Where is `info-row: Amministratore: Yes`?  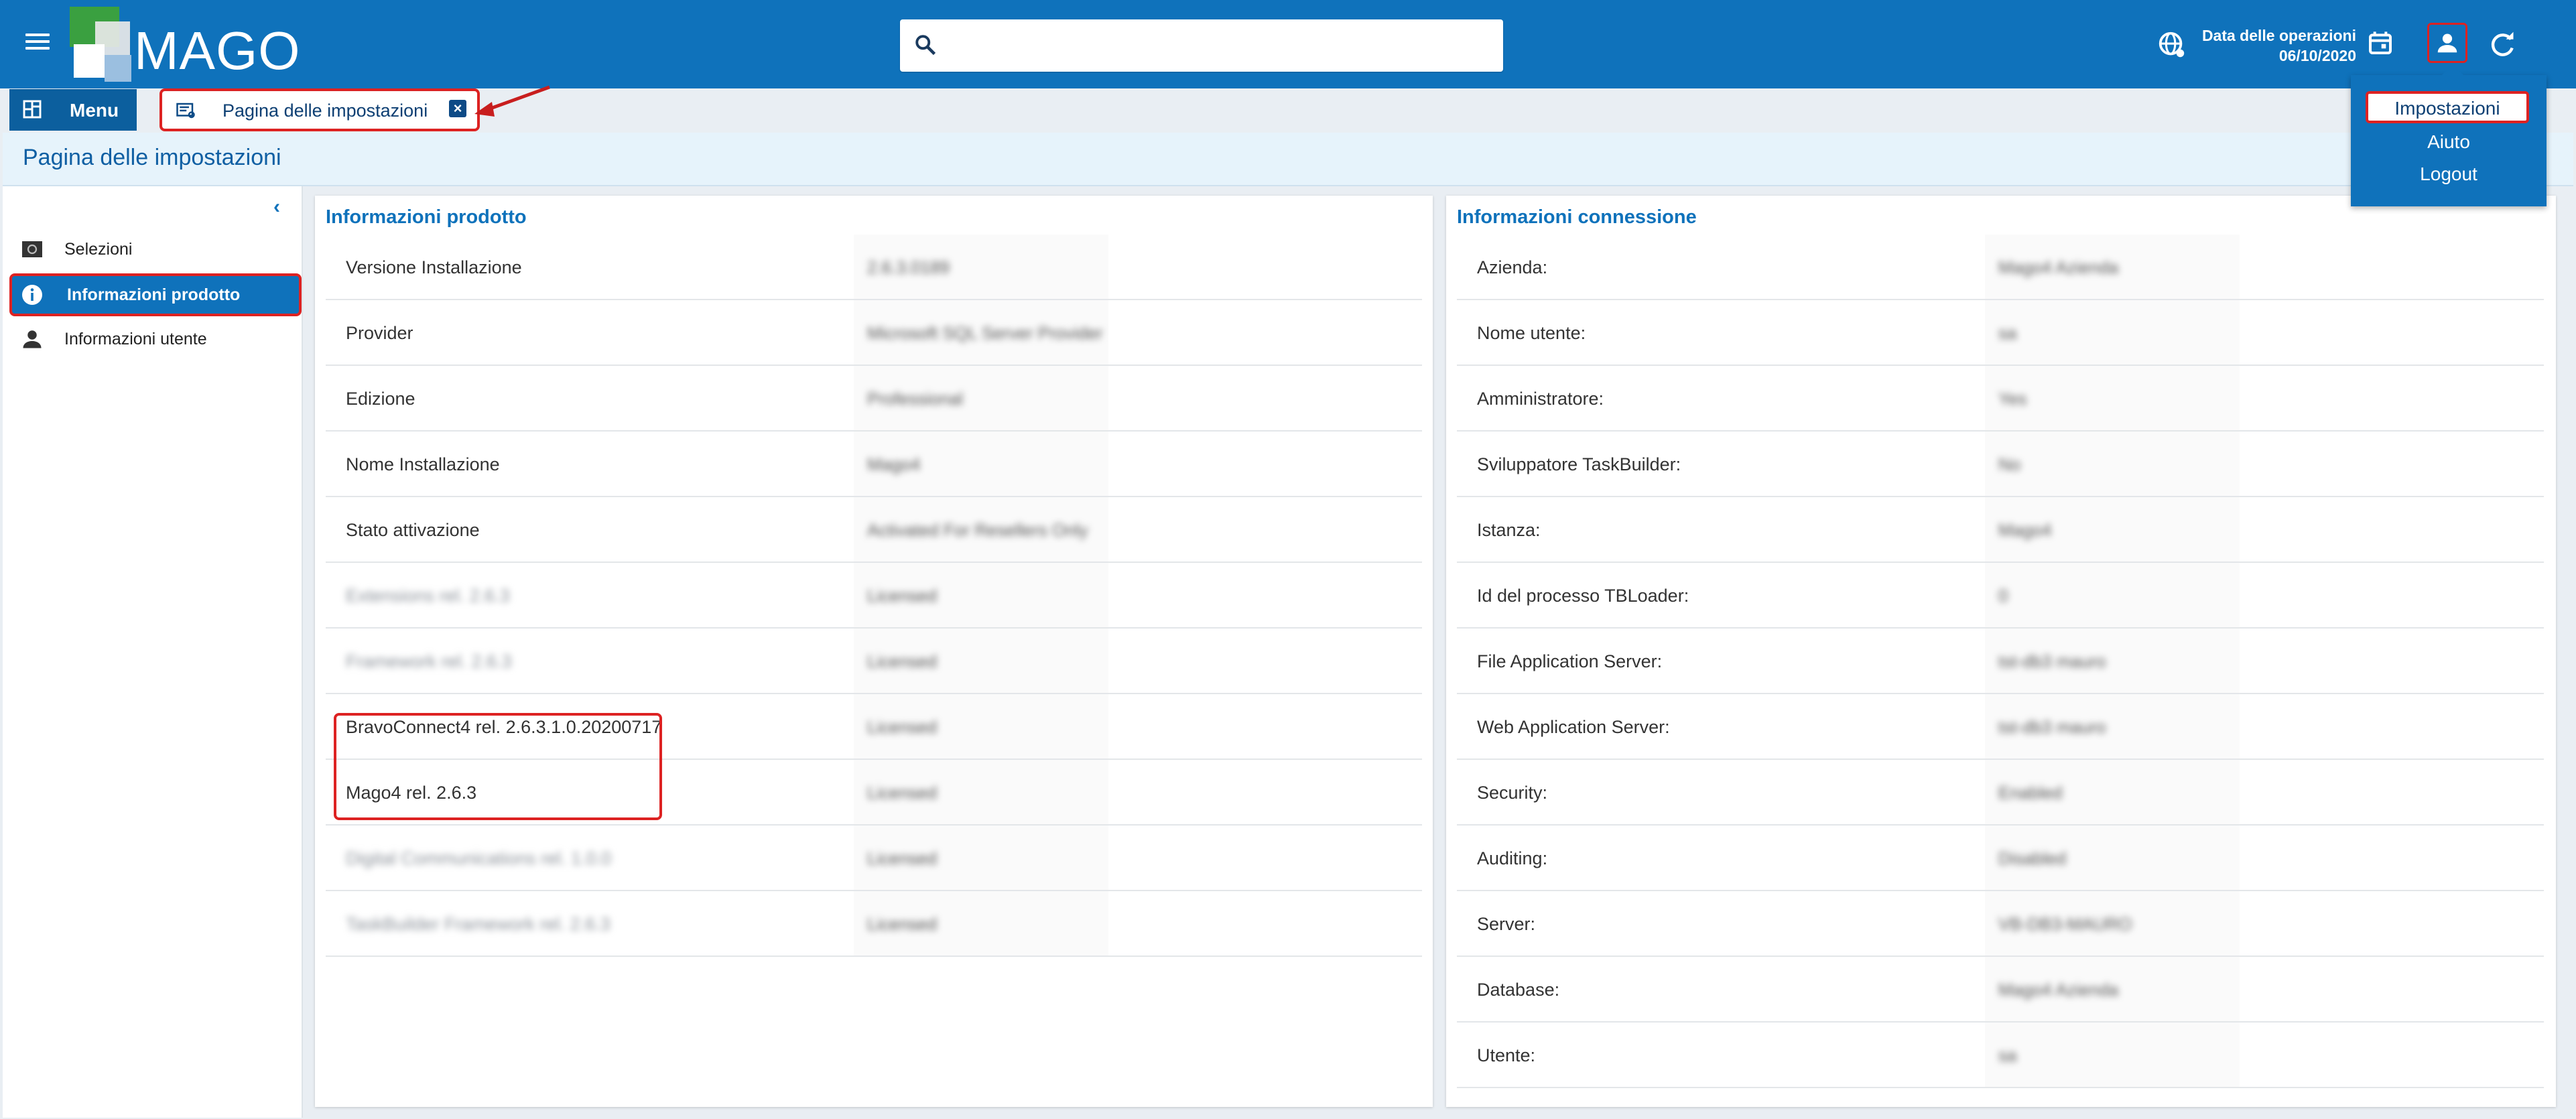
info-row: Amministratore: Yes is located at coordinates (2000, 399).